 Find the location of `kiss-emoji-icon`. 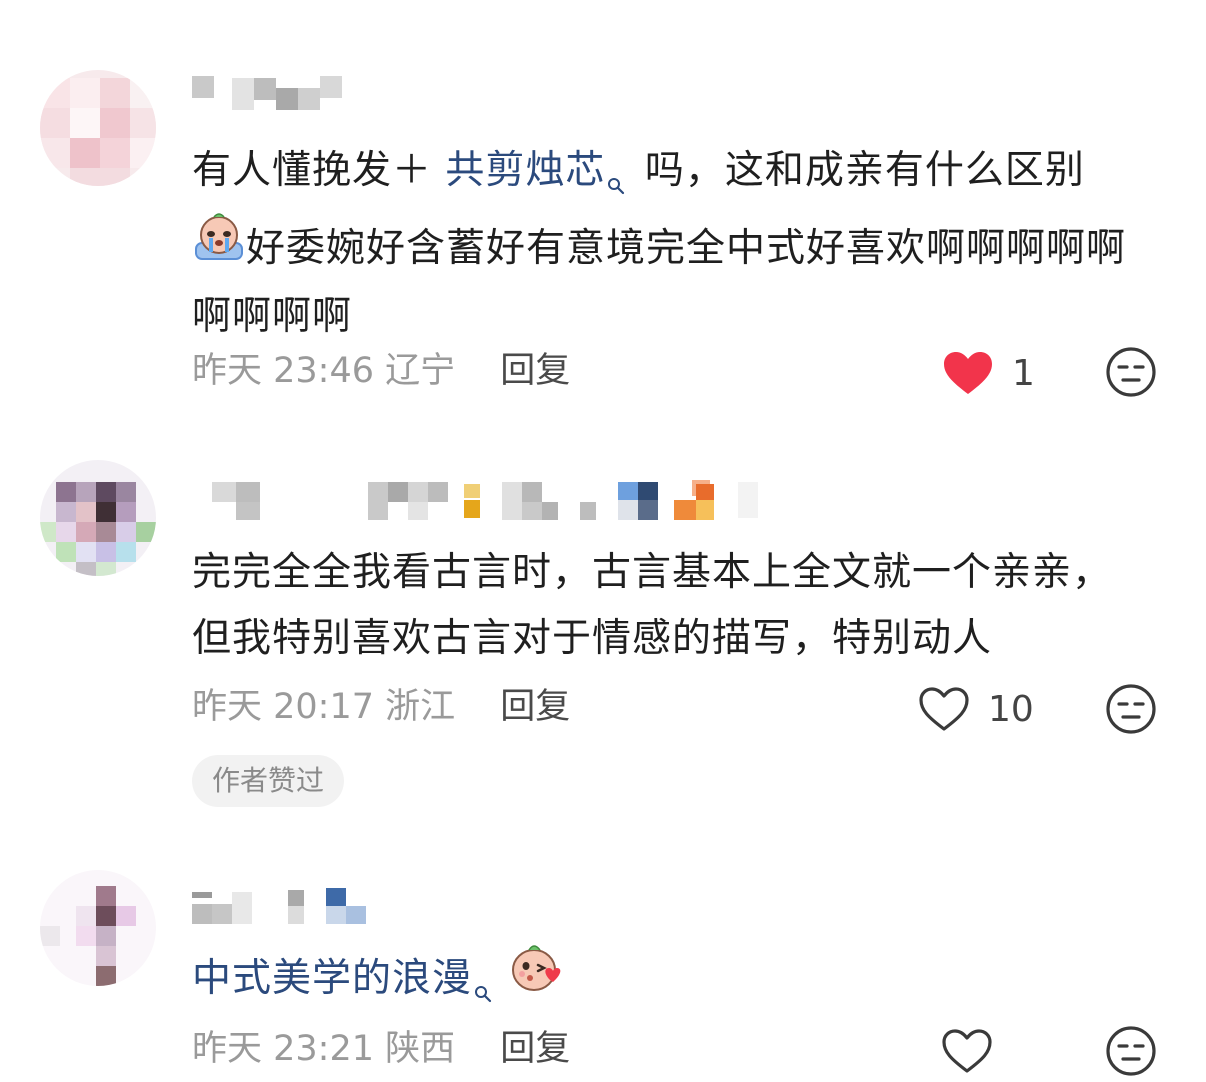

kiss-emoji-icon is located at coordinates (536, 976).